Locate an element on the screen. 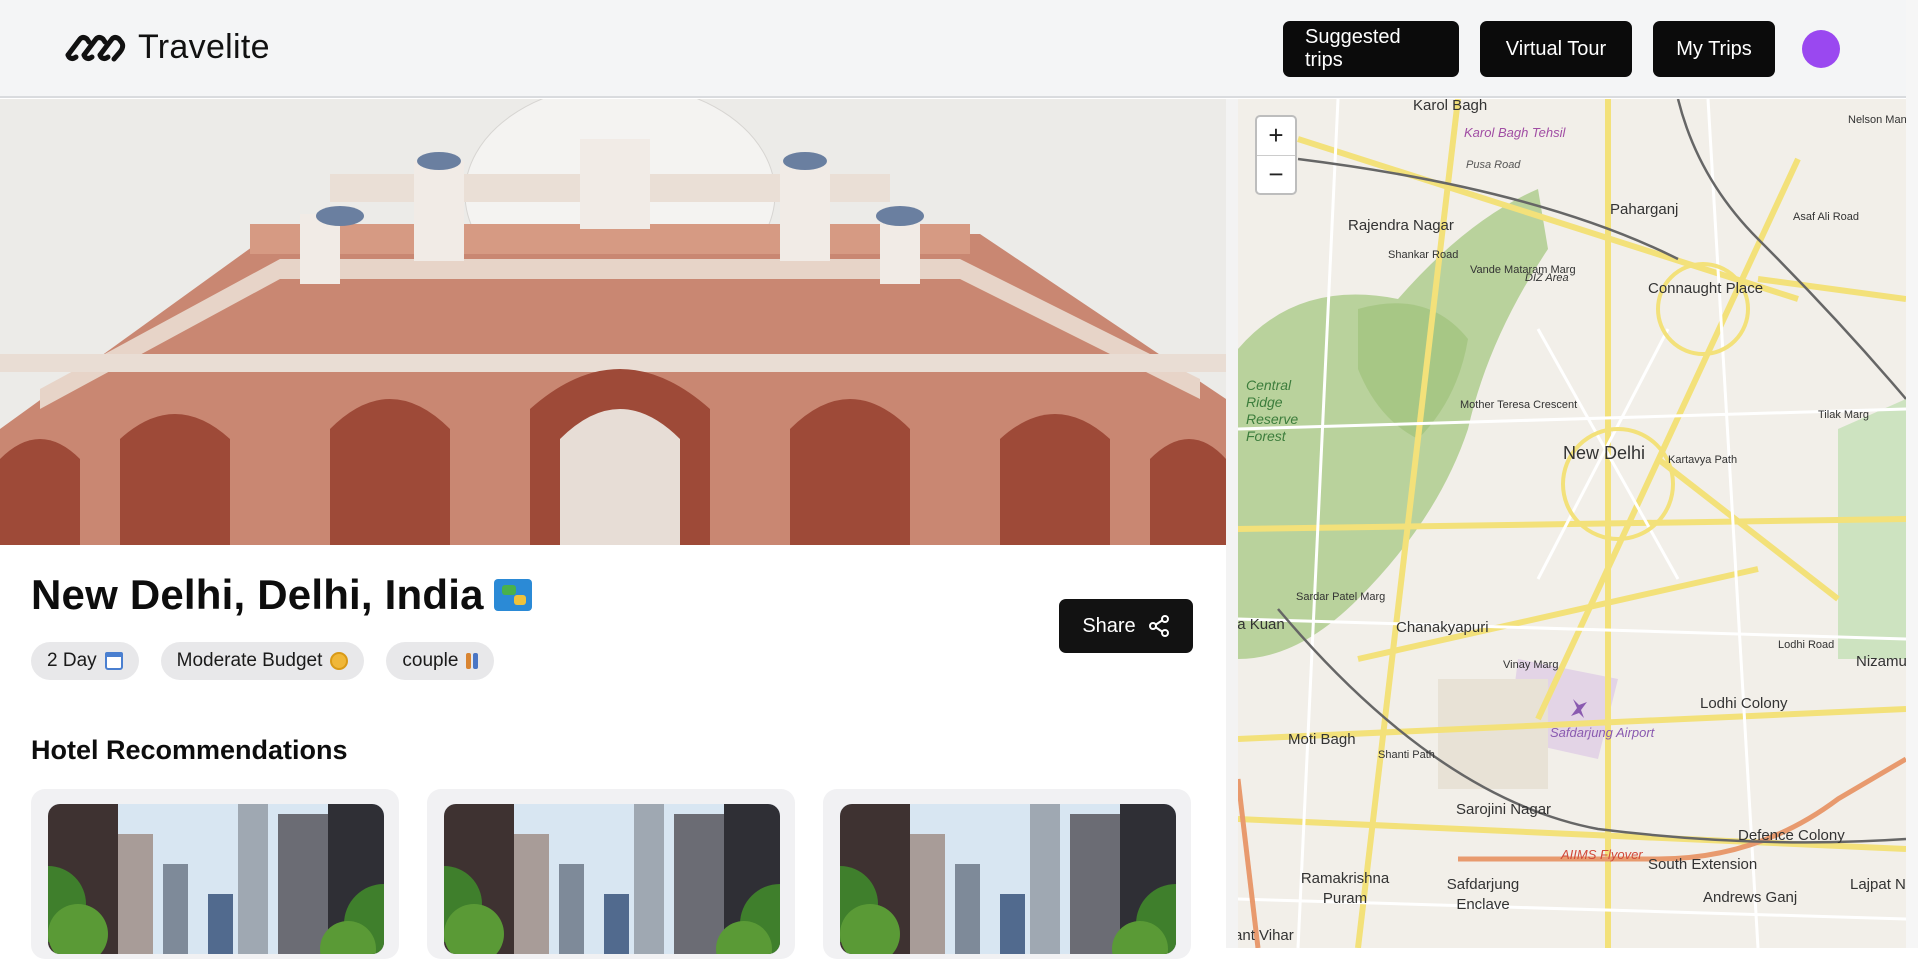 This screenshot has width=1918, height=959. map-label: Defence Colony is located at coordinates (1791, 835).